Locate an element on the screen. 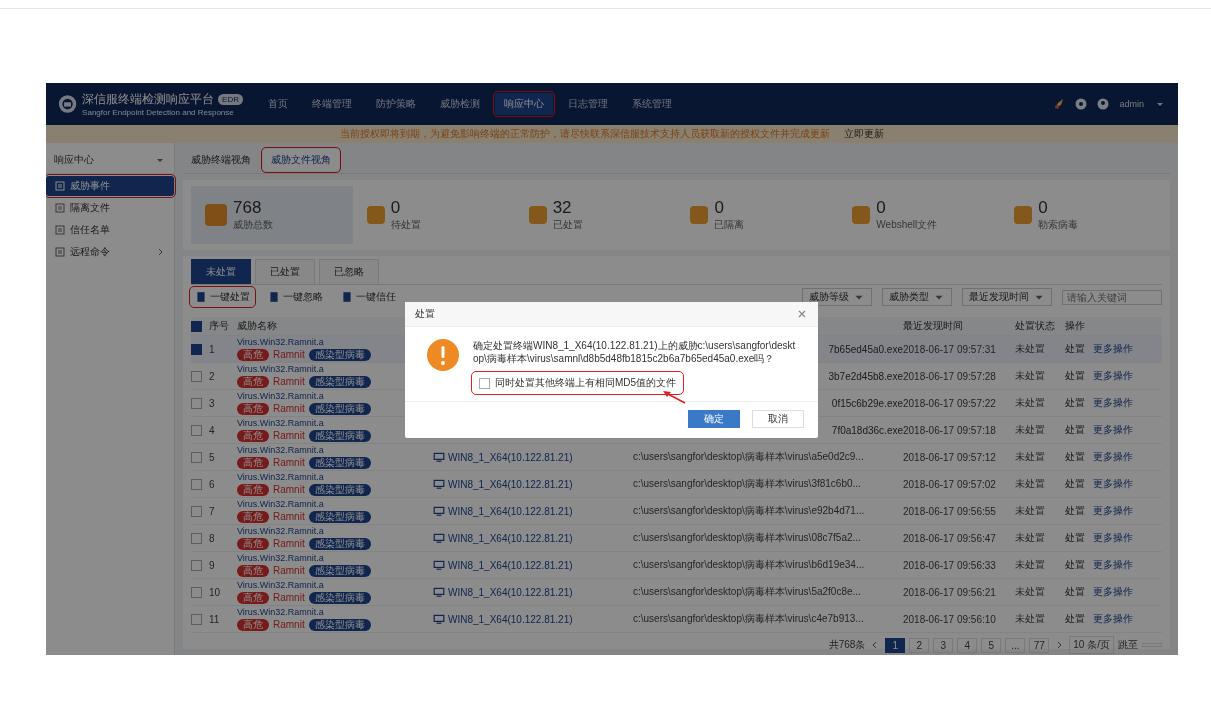 This screenshot has height=724, width=1211. sidebar-item: 威胁事件 is located at coordinates (110, 186).